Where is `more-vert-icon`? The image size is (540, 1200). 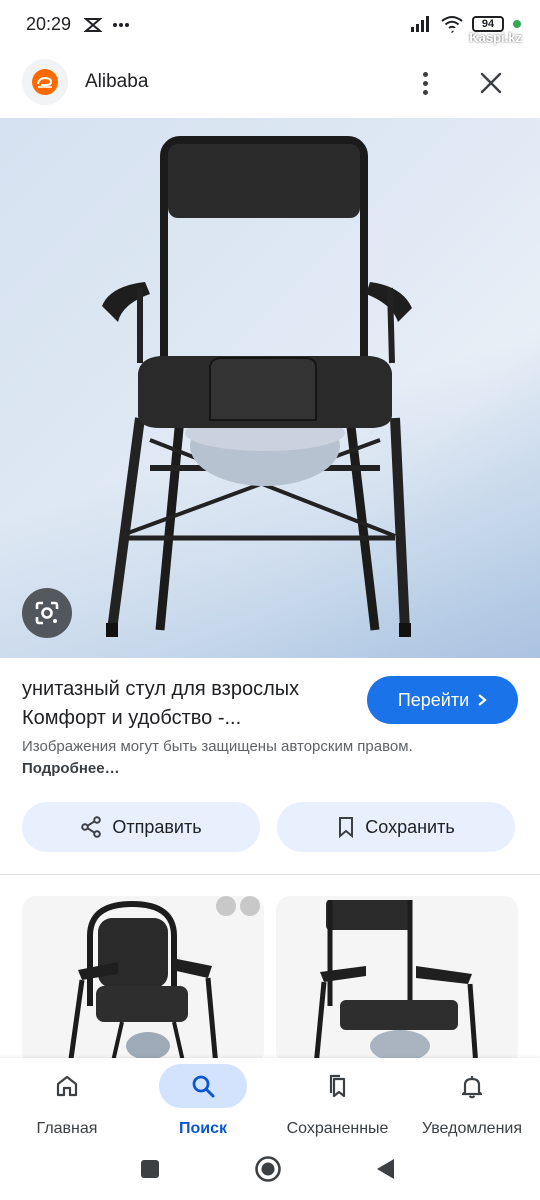 more-vert-icon is located at coordinates (425, 74).